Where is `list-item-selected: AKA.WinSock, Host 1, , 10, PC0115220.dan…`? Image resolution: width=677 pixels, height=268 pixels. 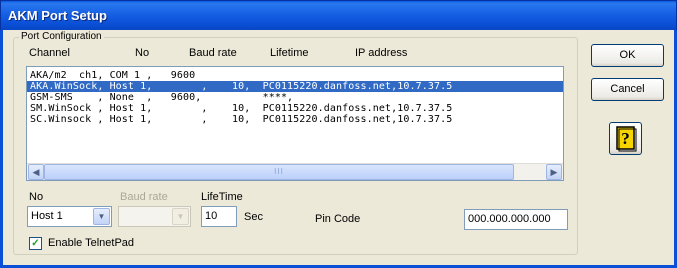
list-item-selected: AKA.WinSock, Host 1, , 10, PC0115220.dan… is located at coordinates (295, 86).